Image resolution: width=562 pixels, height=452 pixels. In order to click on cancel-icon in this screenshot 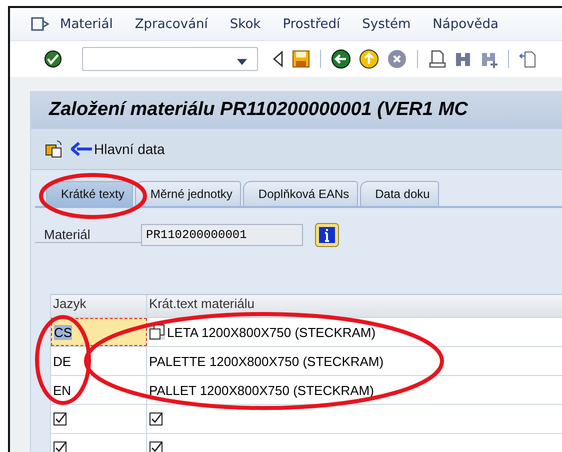, I will do `click(397, 59)`.